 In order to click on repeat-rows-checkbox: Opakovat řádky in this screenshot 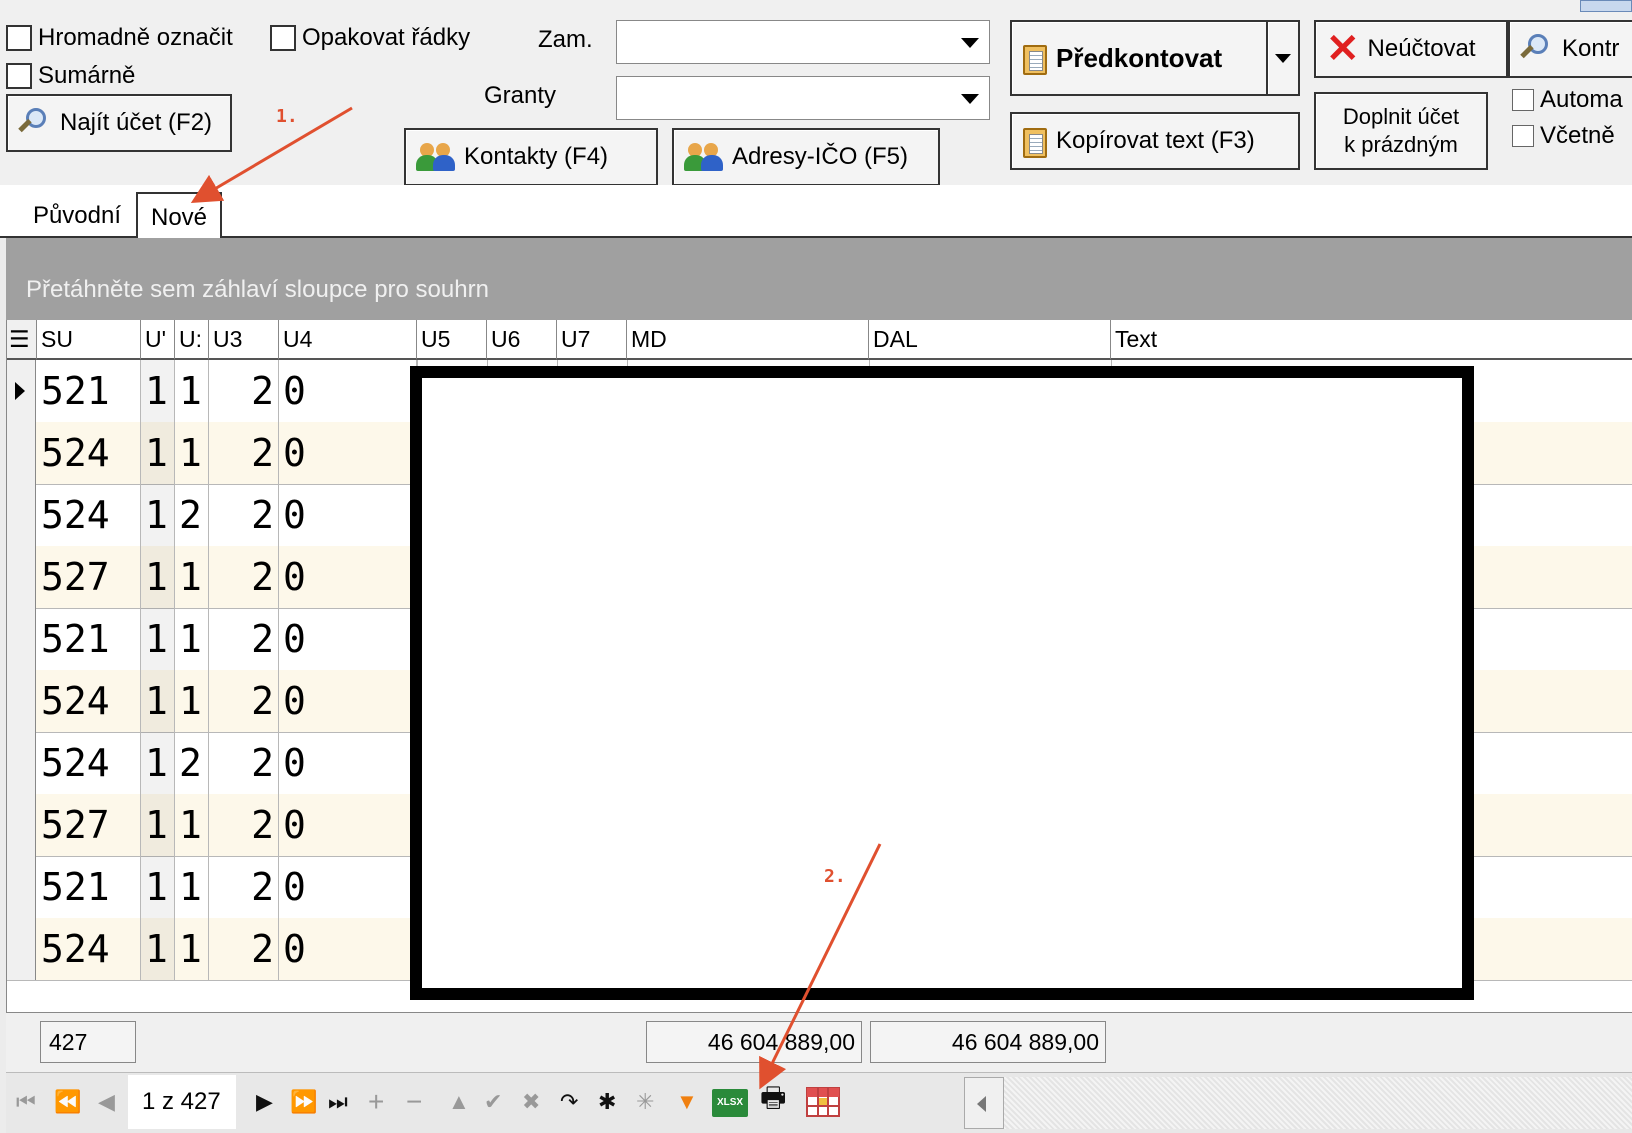, I will do `click(370, 38)`.